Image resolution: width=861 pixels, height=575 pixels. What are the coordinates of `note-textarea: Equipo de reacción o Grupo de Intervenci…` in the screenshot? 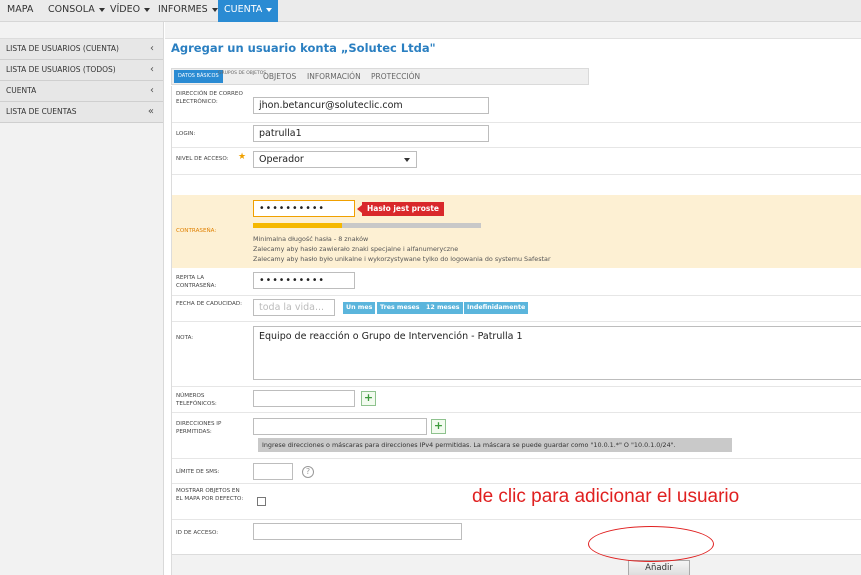 It's located at (557, 353).